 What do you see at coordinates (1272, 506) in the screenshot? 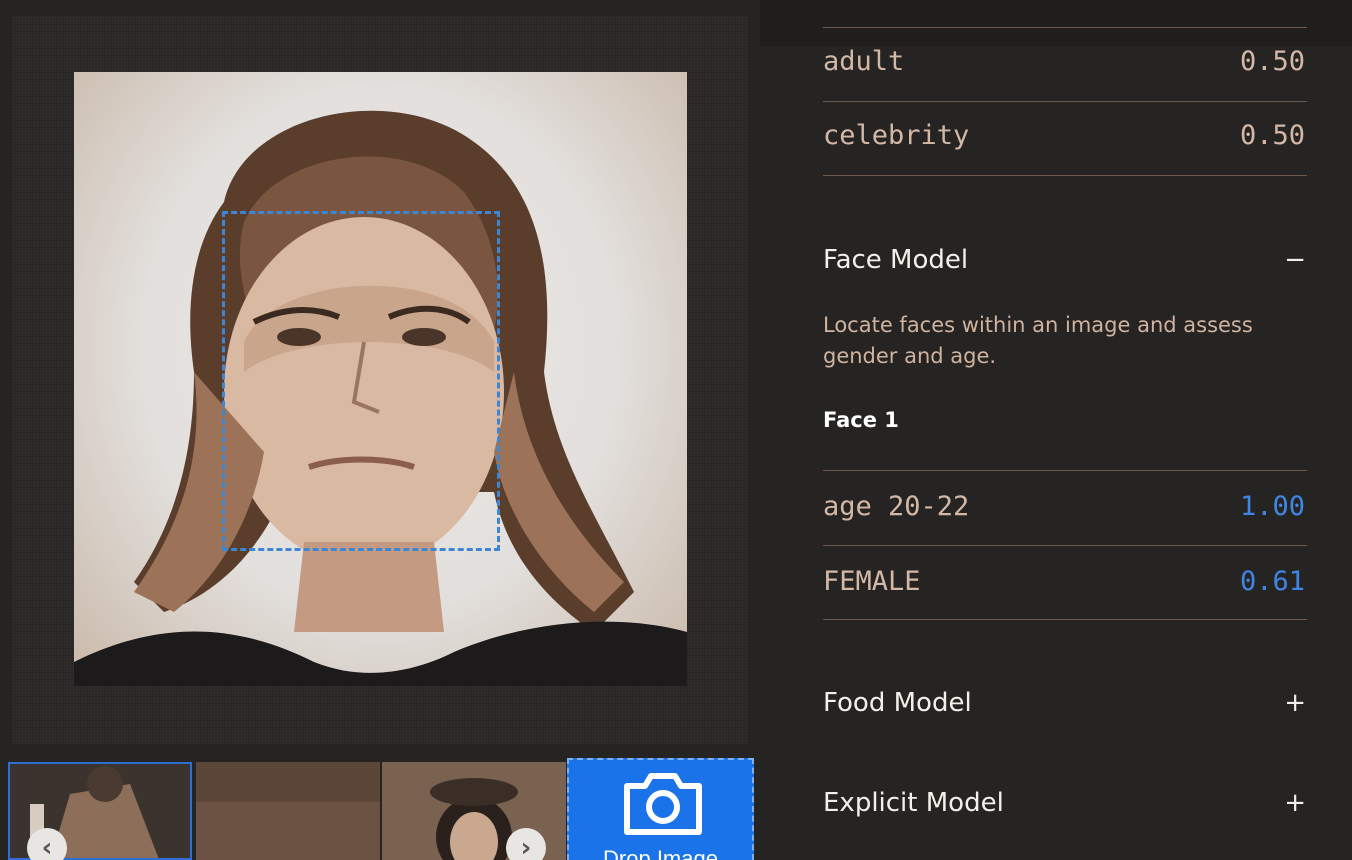
I see `face-result-value: 1.00` at bounding box center [1272, 506].